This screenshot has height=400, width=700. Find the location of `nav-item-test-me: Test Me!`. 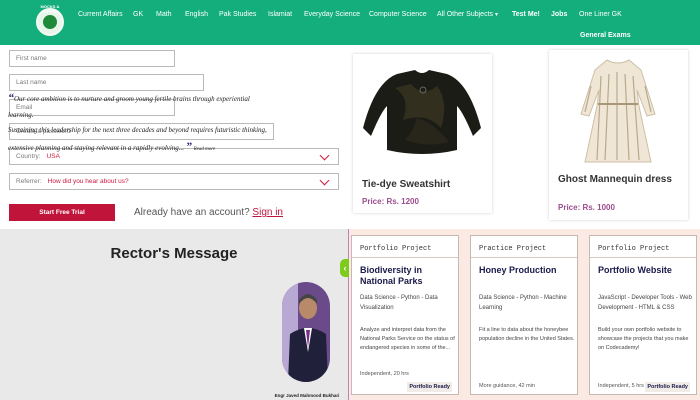

nav-item-test-me: Test Me! is located at coordinates (526, 14).